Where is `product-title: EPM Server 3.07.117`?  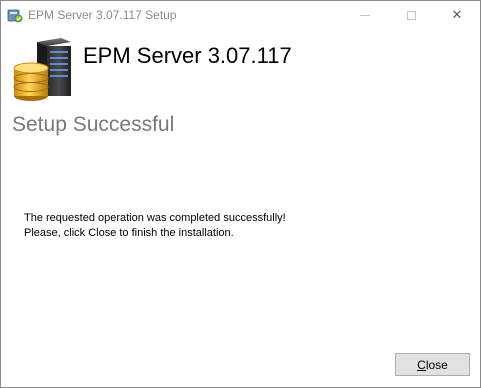 product-title: EPM Server 3.07.117 is located at coordinates (187, 55).